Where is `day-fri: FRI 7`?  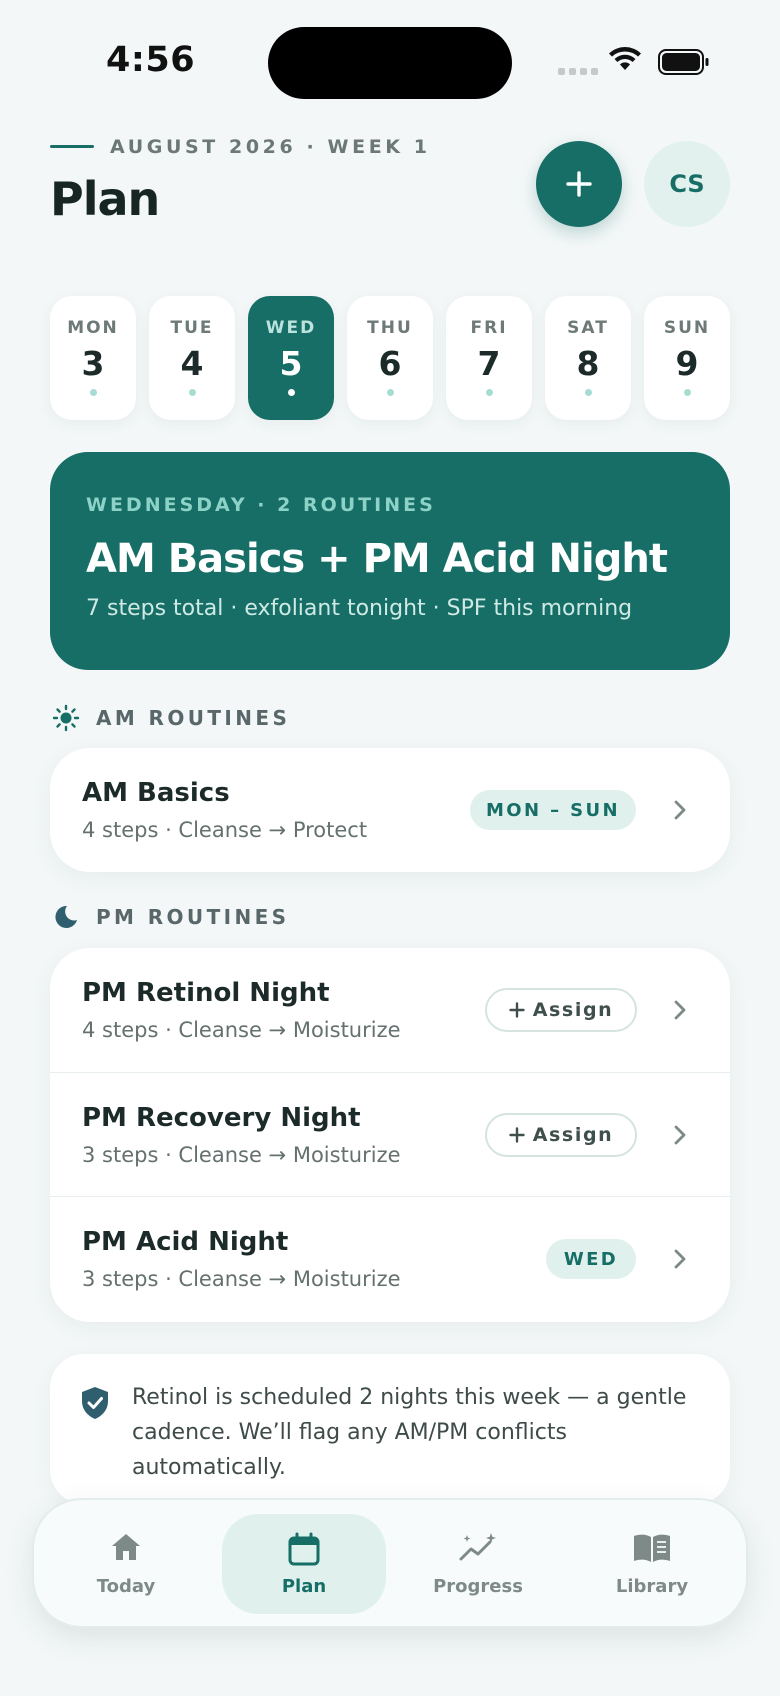
day-fri: FRI 7 is located at coordinates (489, 358).